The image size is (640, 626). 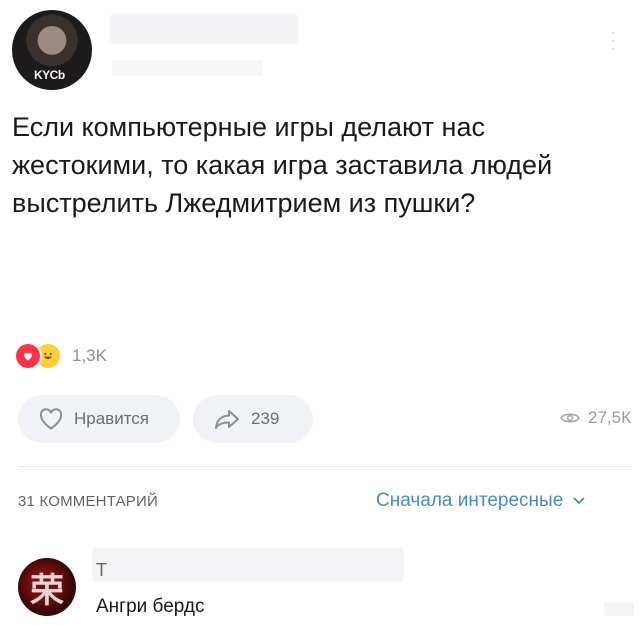 What do you see at coordinates (88, 501) in the screenshot?
I see `comments-count: 31 КОММЕНТАРИЙ` at bounding box center [88, 501].